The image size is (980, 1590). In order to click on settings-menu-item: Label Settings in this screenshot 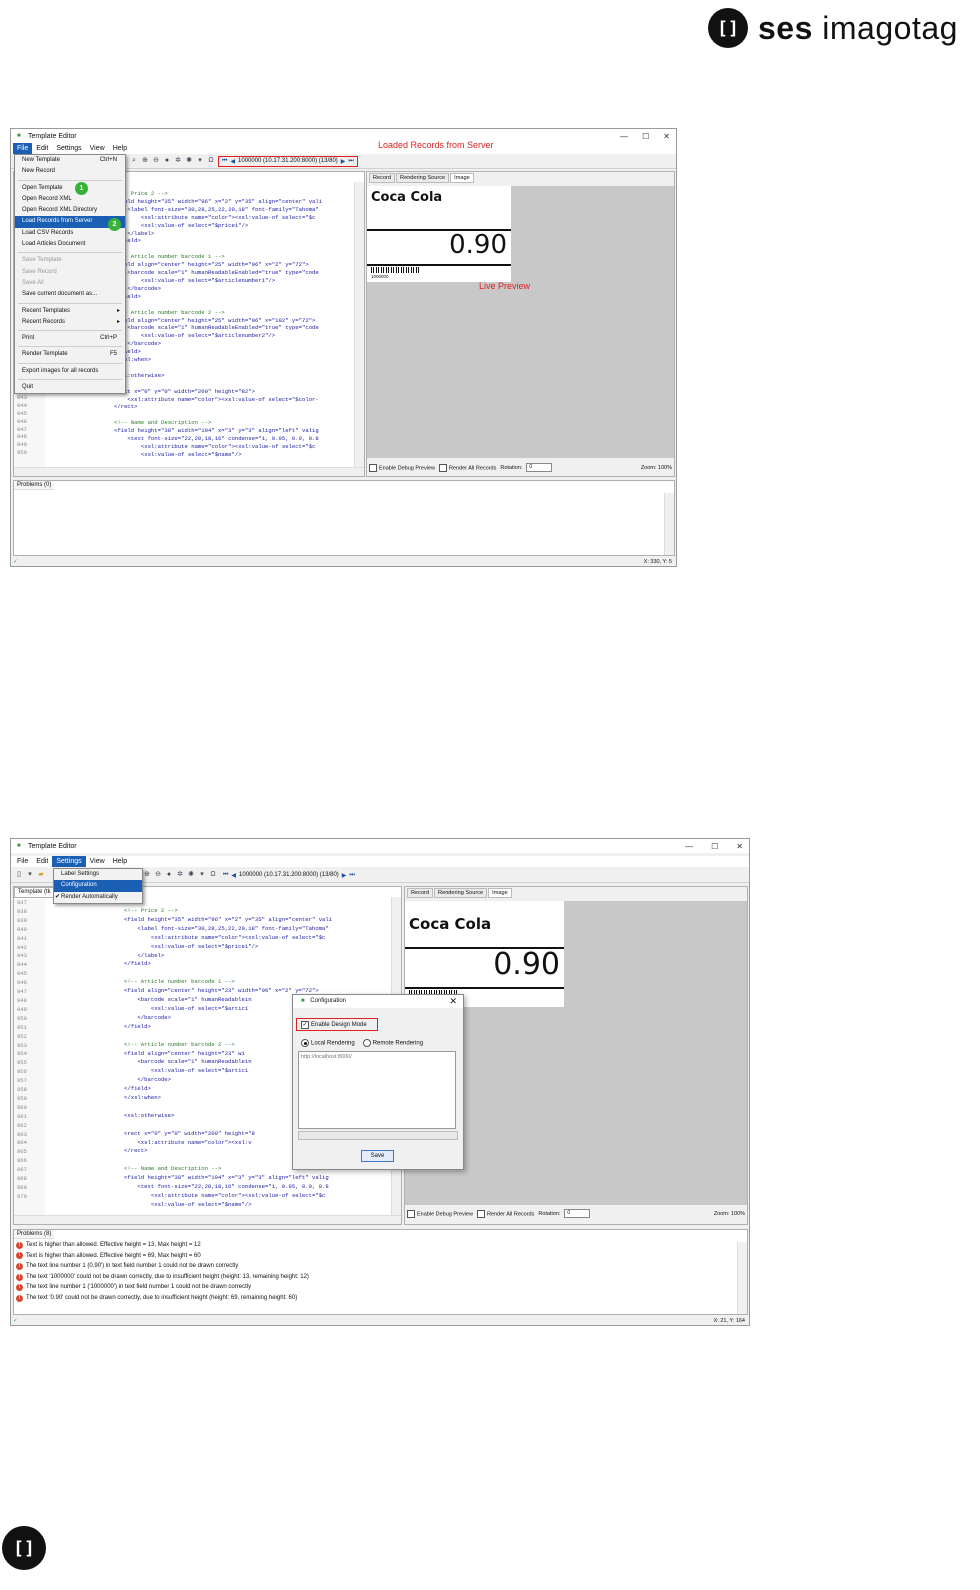, I will do `click(98, 874)`.